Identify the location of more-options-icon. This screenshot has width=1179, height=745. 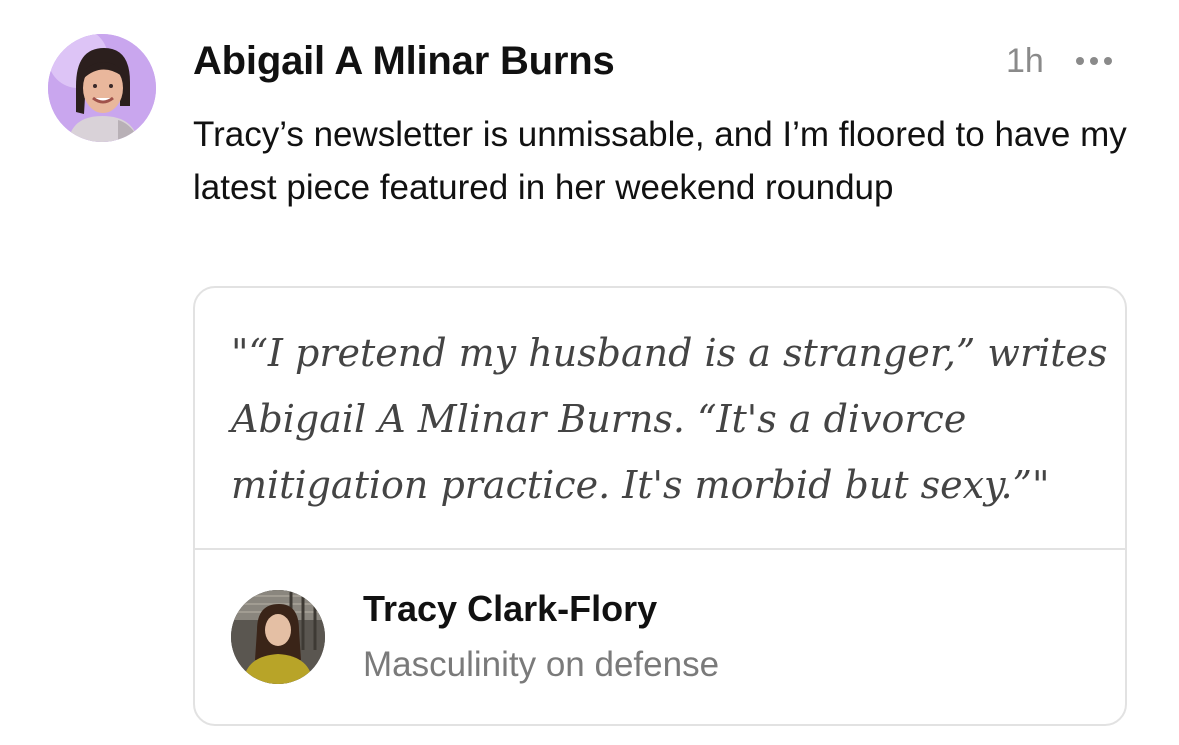
(1080, 61).